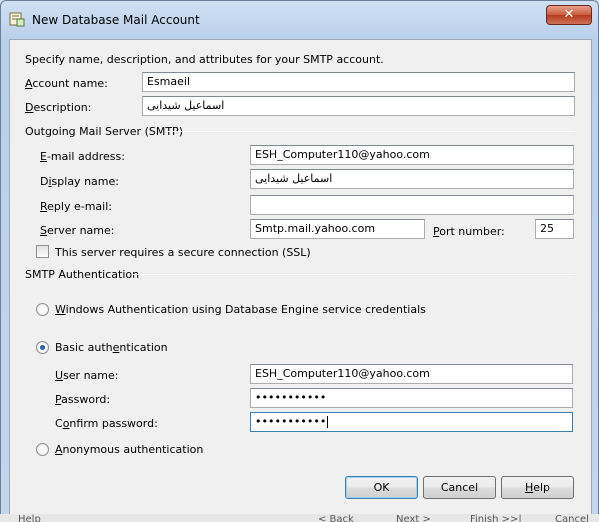 This screenshot has height=522, width=599. I want to click on server-name-input: Smtp.mail.yahoo.com, so click(337, 229).